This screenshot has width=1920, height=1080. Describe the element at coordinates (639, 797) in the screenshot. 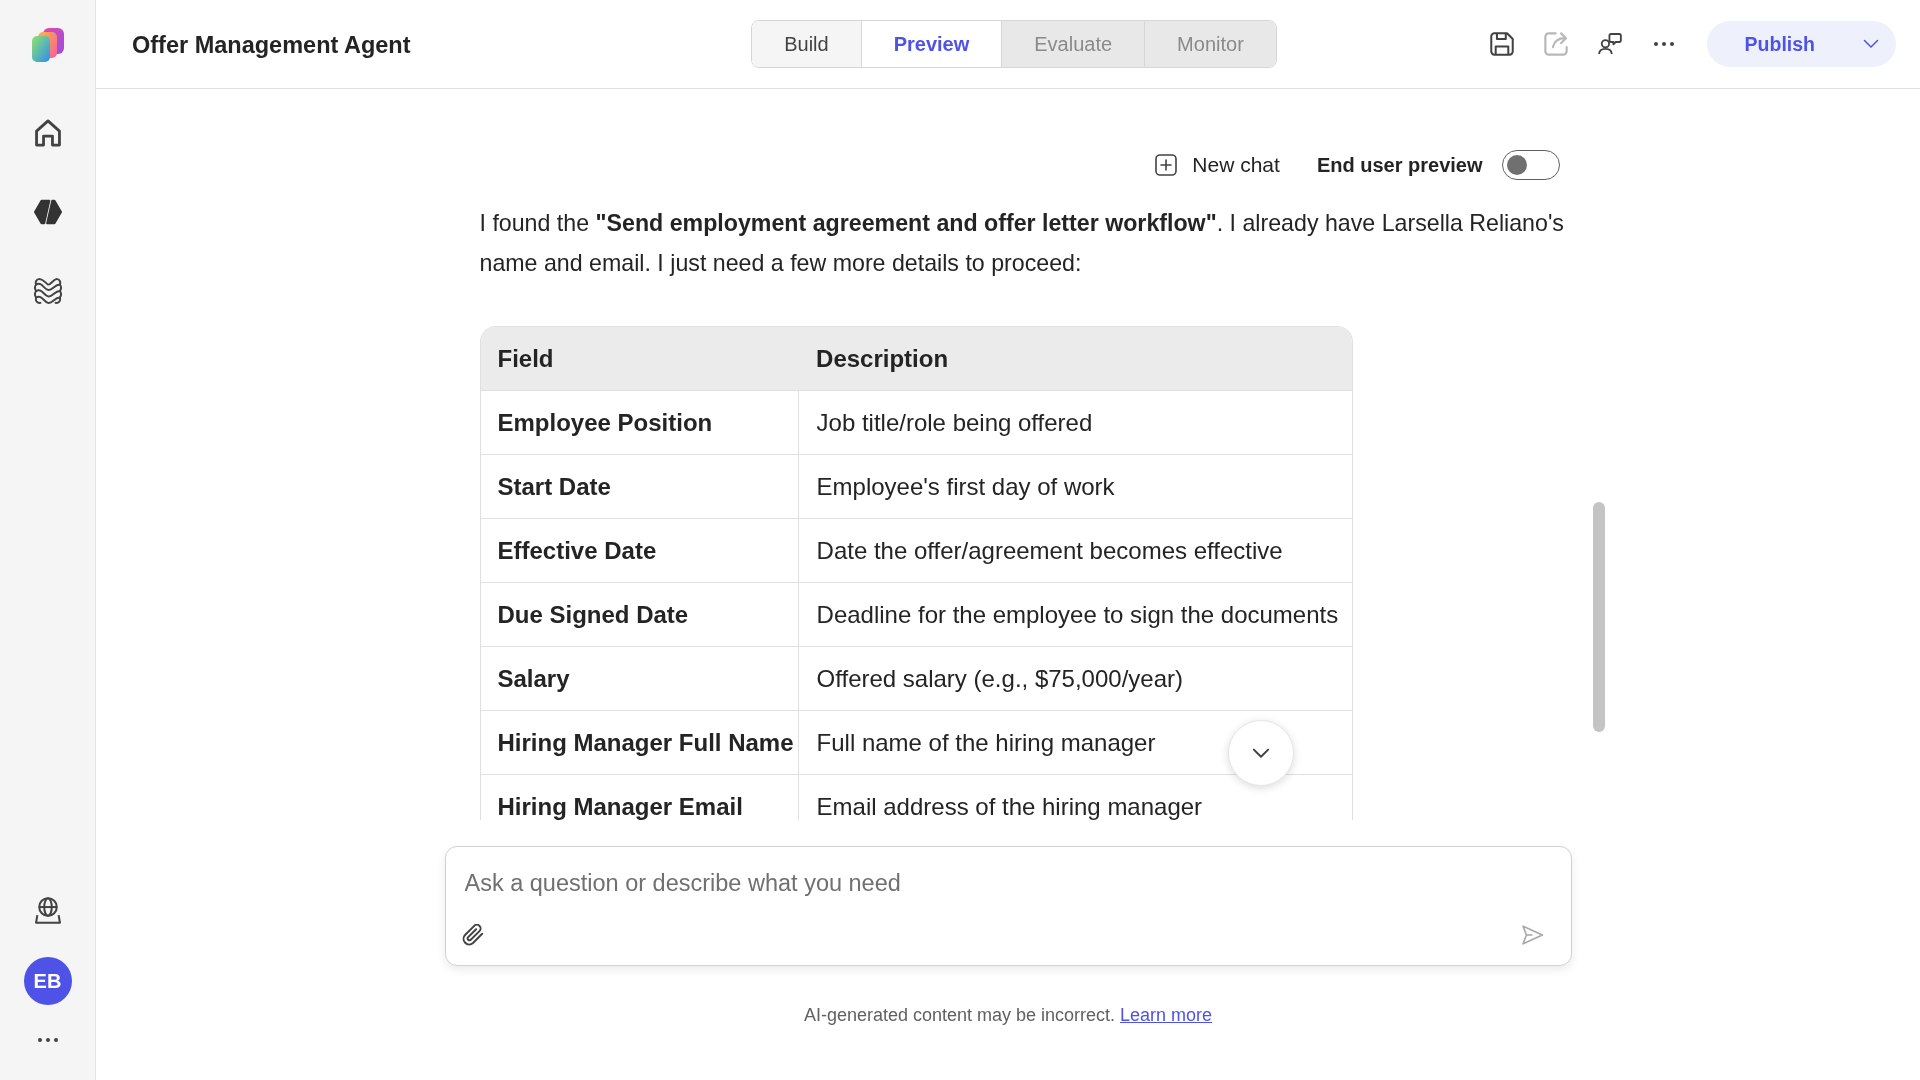

I see `table-cell: Hiring Manager Email` at that location.